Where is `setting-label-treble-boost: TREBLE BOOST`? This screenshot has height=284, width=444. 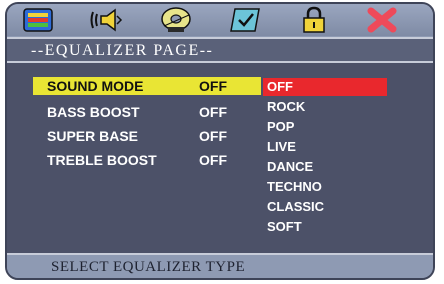
setting-label-treble-boost: TREBLE BOOST is located at coordinates (102, 160).